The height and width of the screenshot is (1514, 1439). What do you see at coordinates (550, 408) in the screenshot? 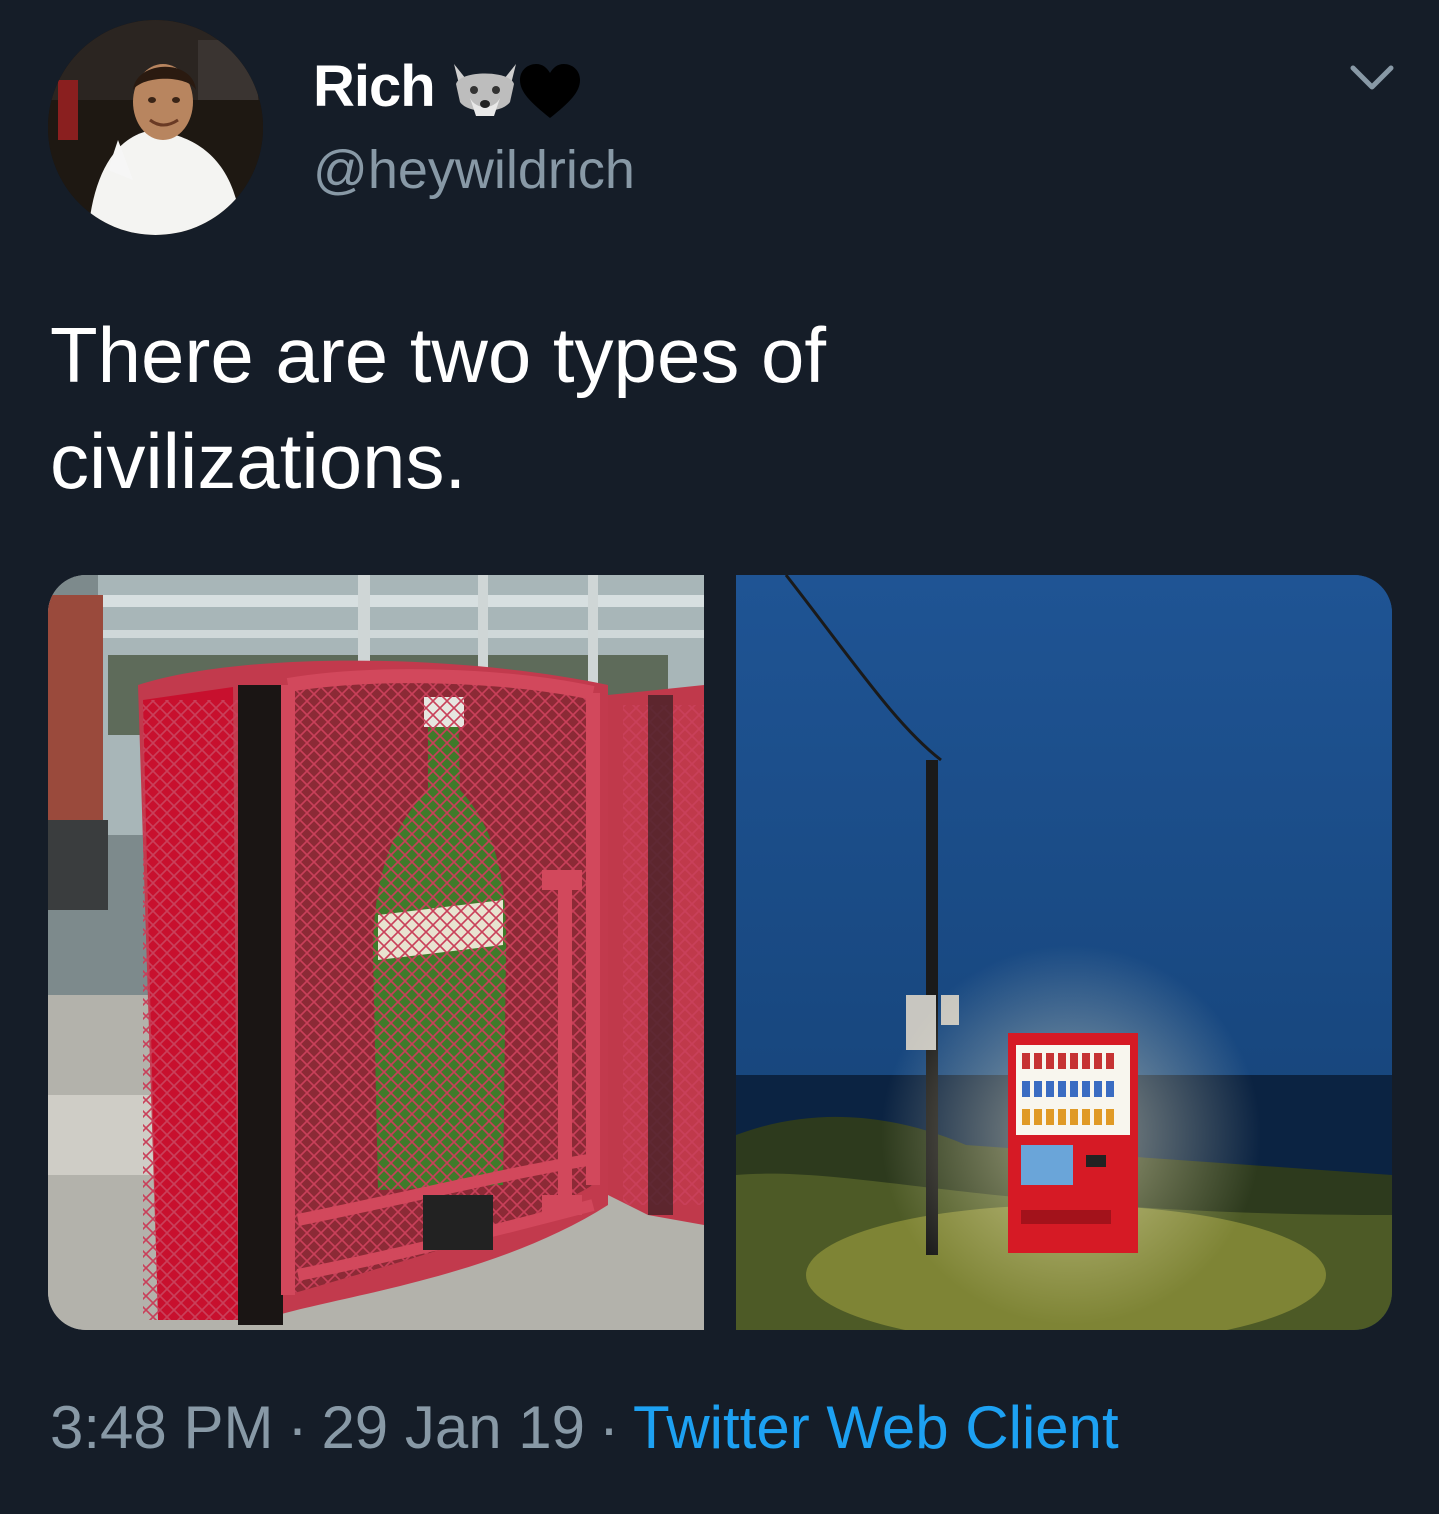
I see `tweet-text: There are two types of civilizations.` at bounding box center [550, 408].